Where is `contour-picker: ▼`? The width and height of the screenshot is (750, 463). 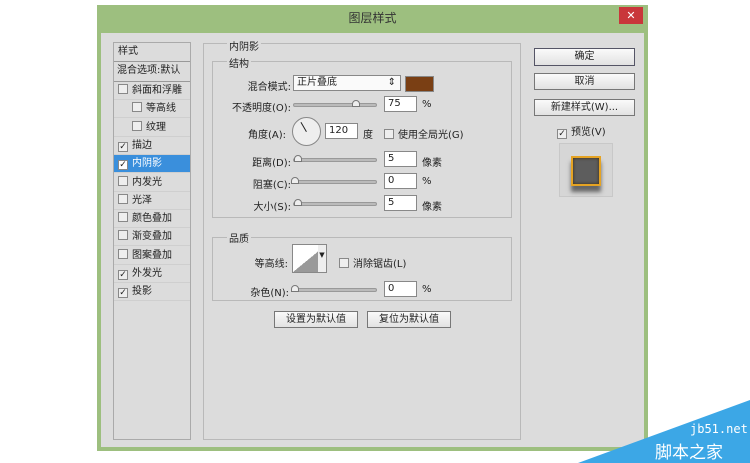
contour-picker: ▼ is located at coordinates (309, 258).